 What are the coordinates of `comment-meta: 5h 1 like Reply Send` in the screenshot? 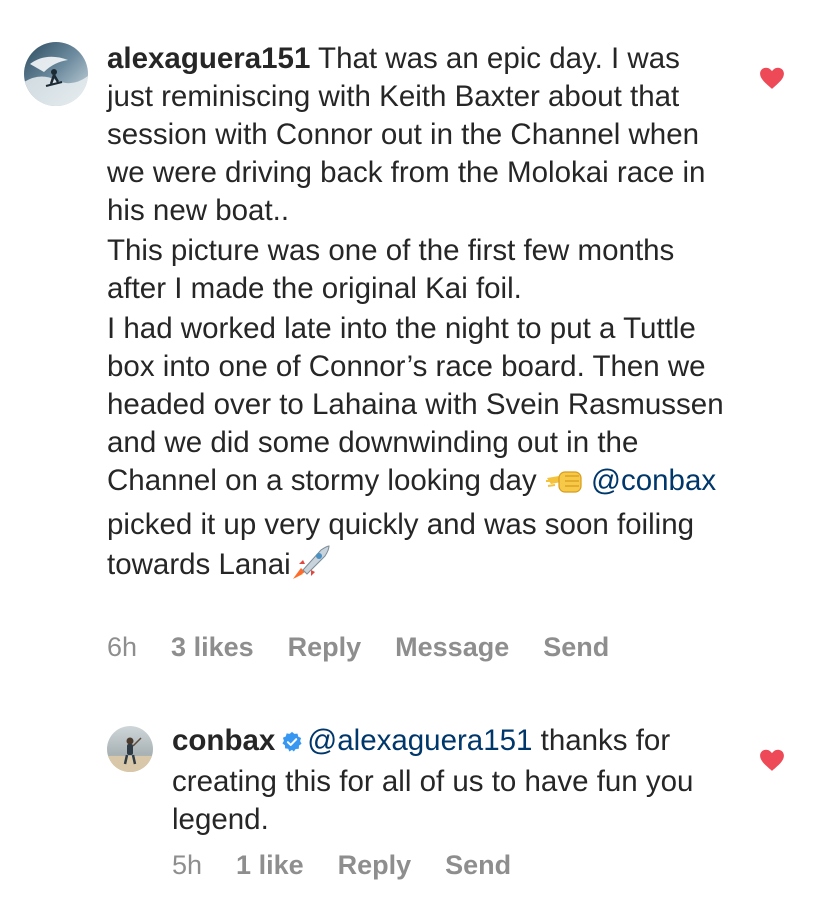 It's located at (341, 865).